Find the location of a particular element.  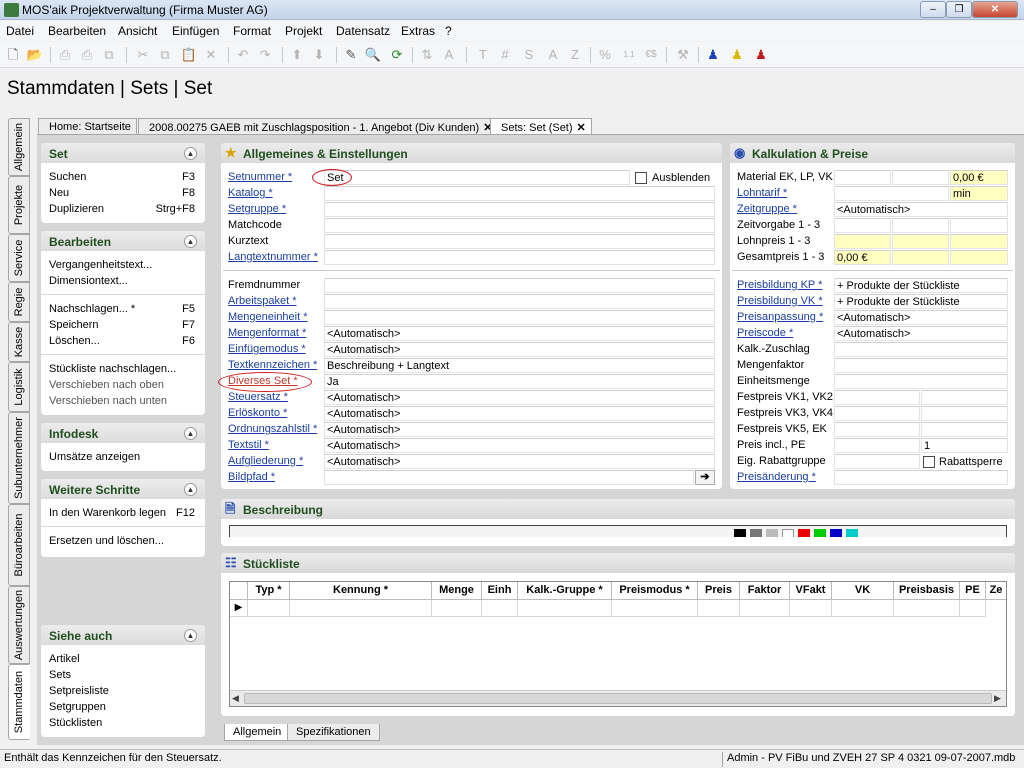

label-preiscode: Preiscode * is located at coordinates (765, 333).